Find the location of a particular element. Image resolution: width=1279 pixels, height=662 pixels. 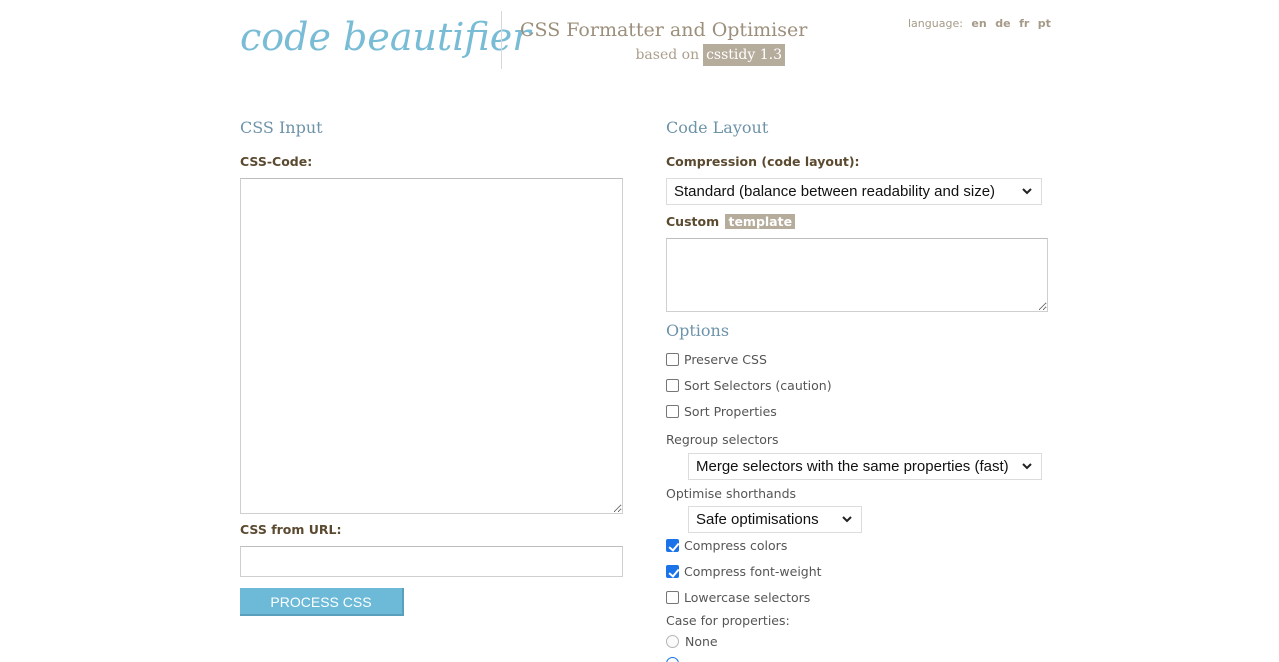

regroup-selectors-label: Regroup selectors is located at coordinates (722, 439).